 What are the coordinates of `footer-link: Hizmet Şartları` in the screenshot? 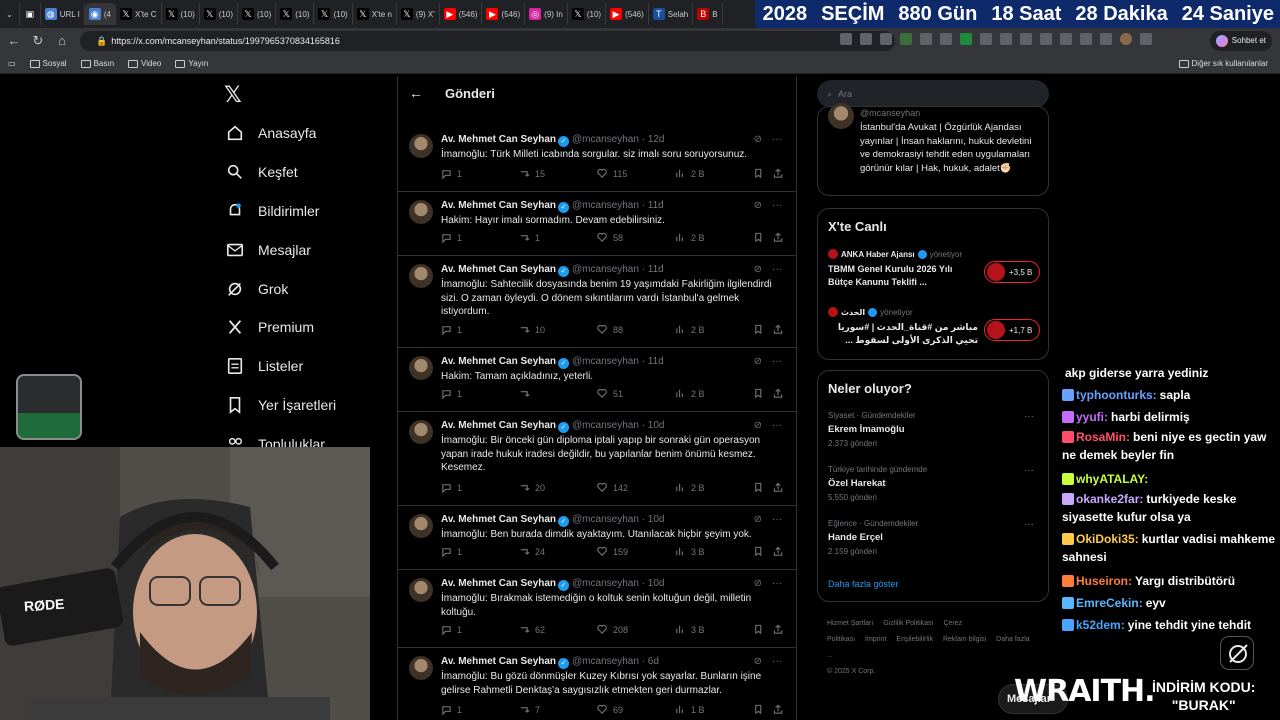 It's located at (850, 623).